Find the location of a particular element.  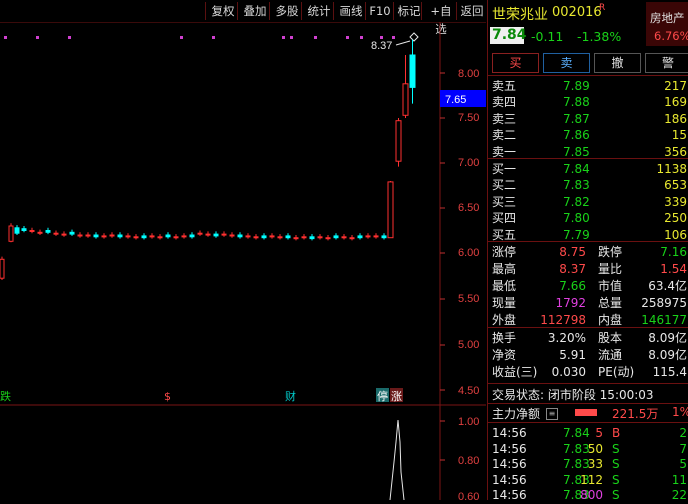

cancel-order-button: 撤 is located at coordinates (617, 63).